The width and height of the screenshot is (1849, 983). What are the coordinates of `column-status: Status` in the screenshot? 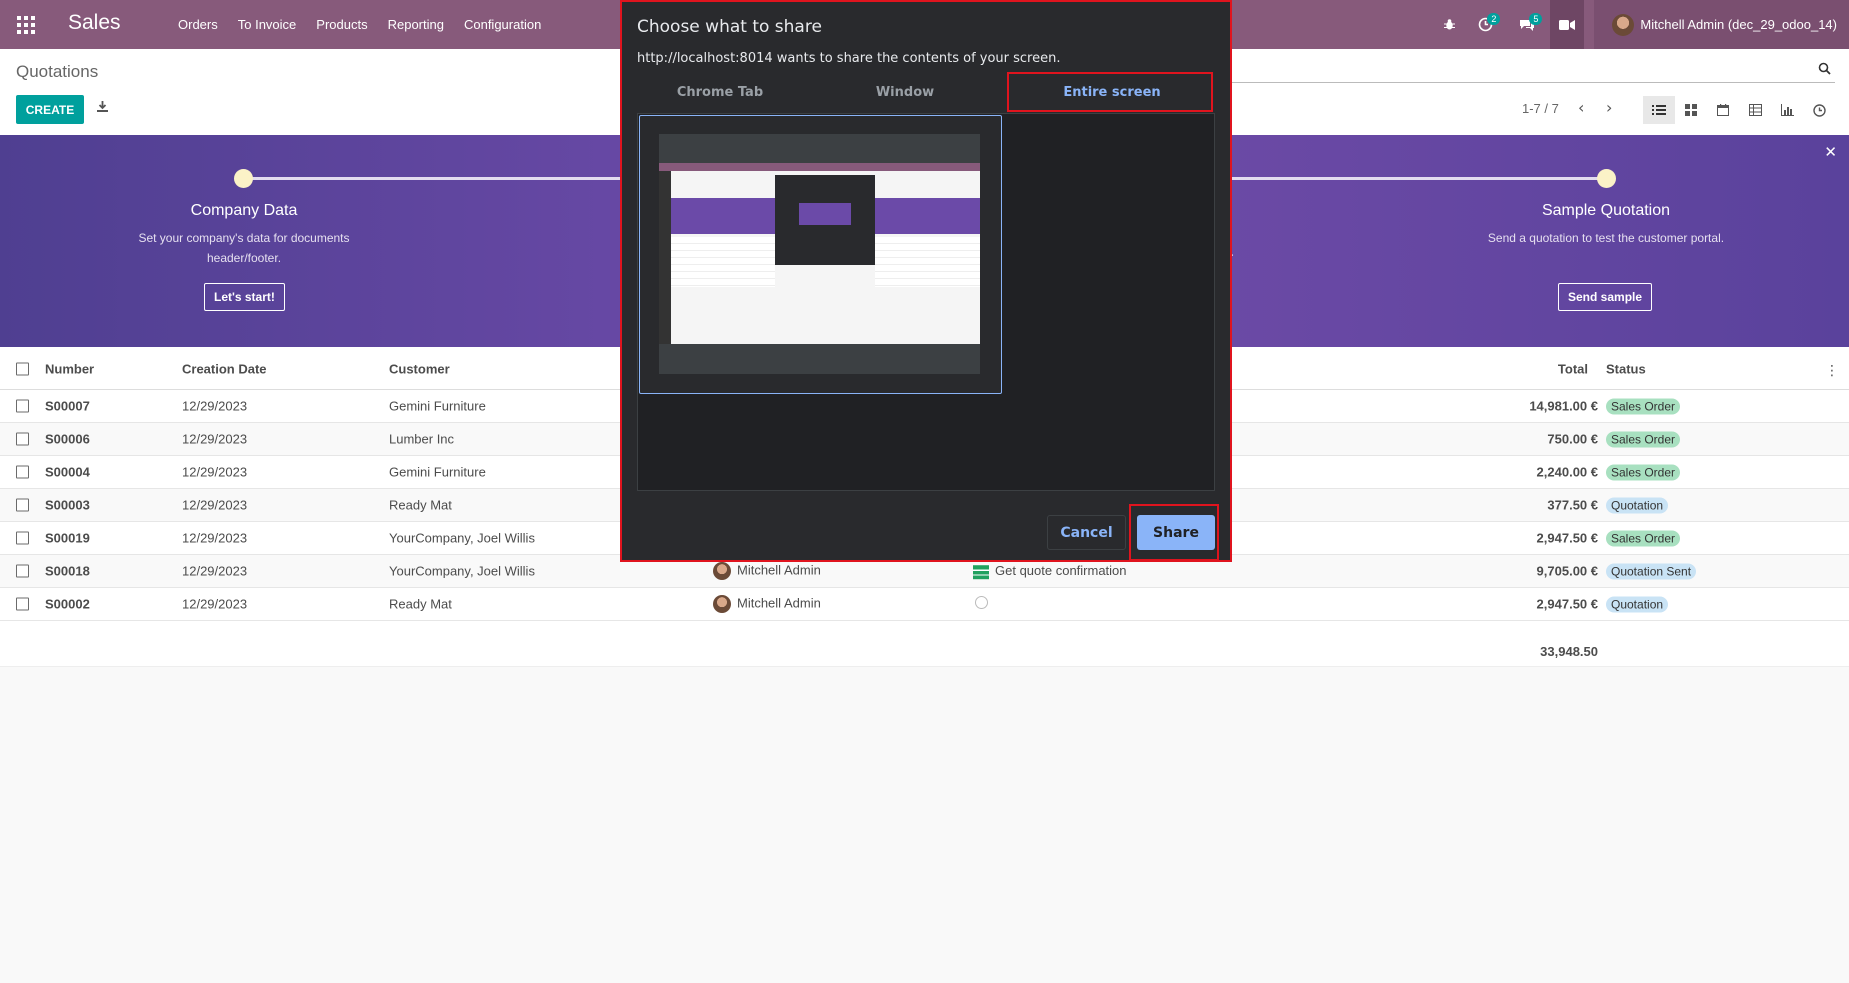 It's located at (1626, 369).